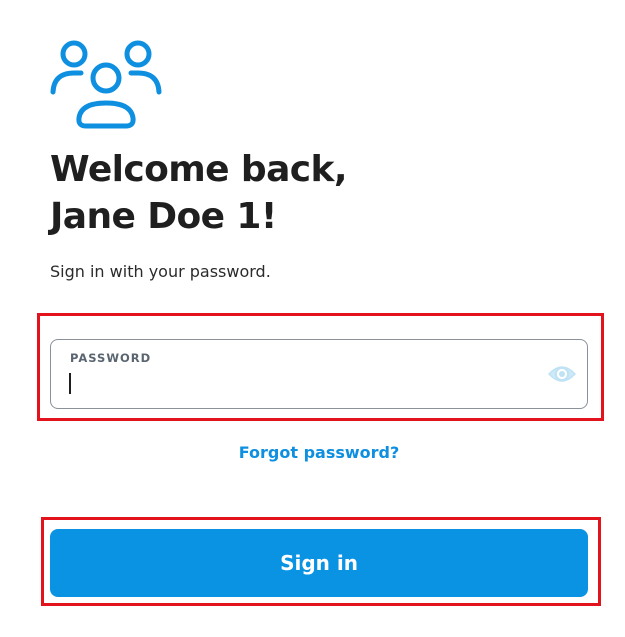  I want to click on password-field: PASSWORD, so click(319, 374).